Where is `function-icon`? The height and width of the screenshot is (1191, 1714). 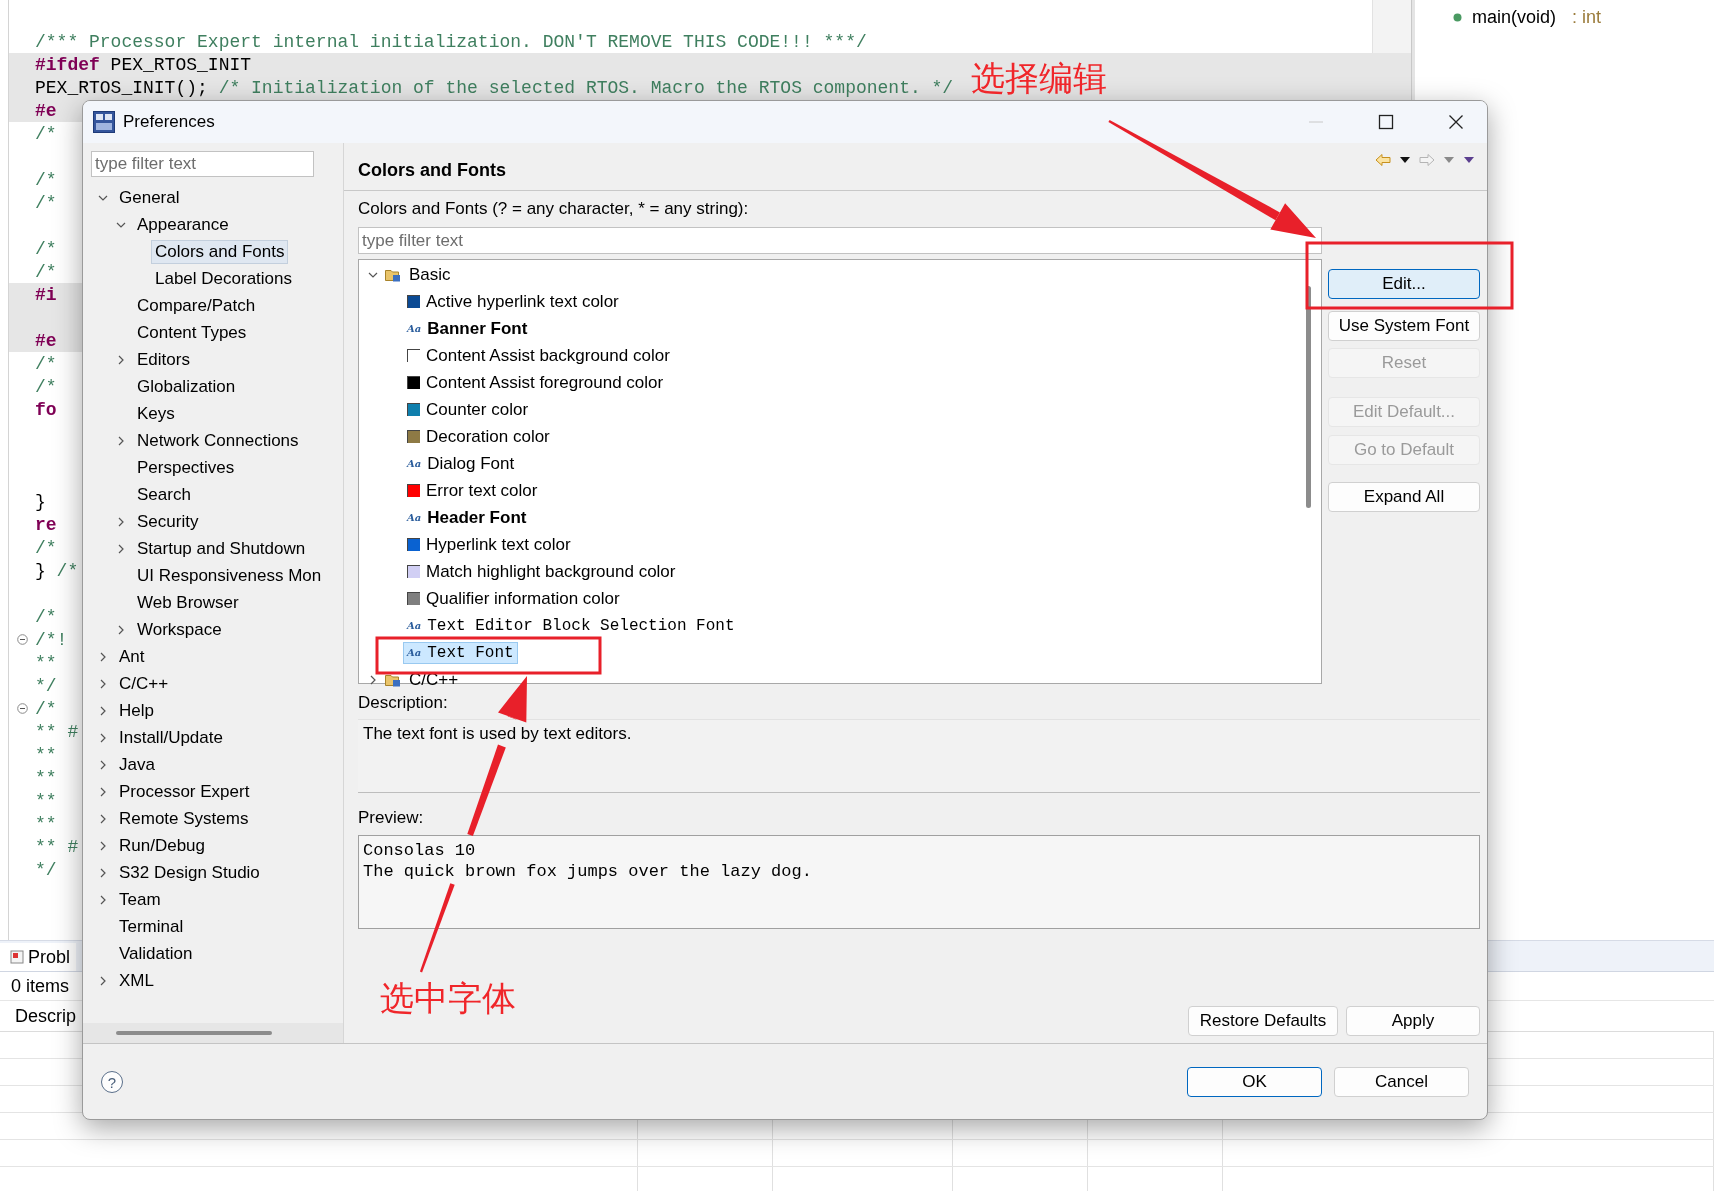
function-icon is located at coordinates (1457, 17).